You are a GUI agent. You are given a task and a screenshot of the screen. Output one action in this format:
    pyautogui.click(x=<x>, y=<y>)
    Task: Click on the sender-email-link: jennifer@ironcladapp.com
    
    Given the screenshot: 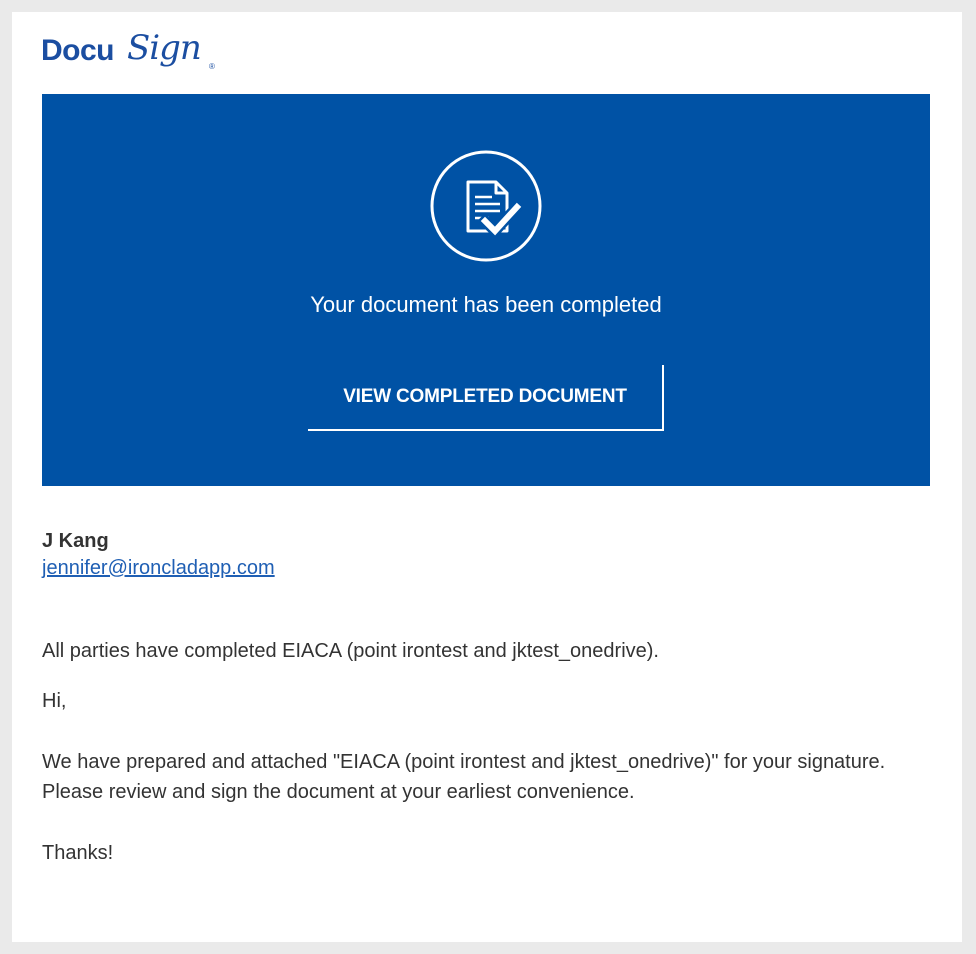 What is the action you would take?
    pyautogui.click(x=158, y=568)
    